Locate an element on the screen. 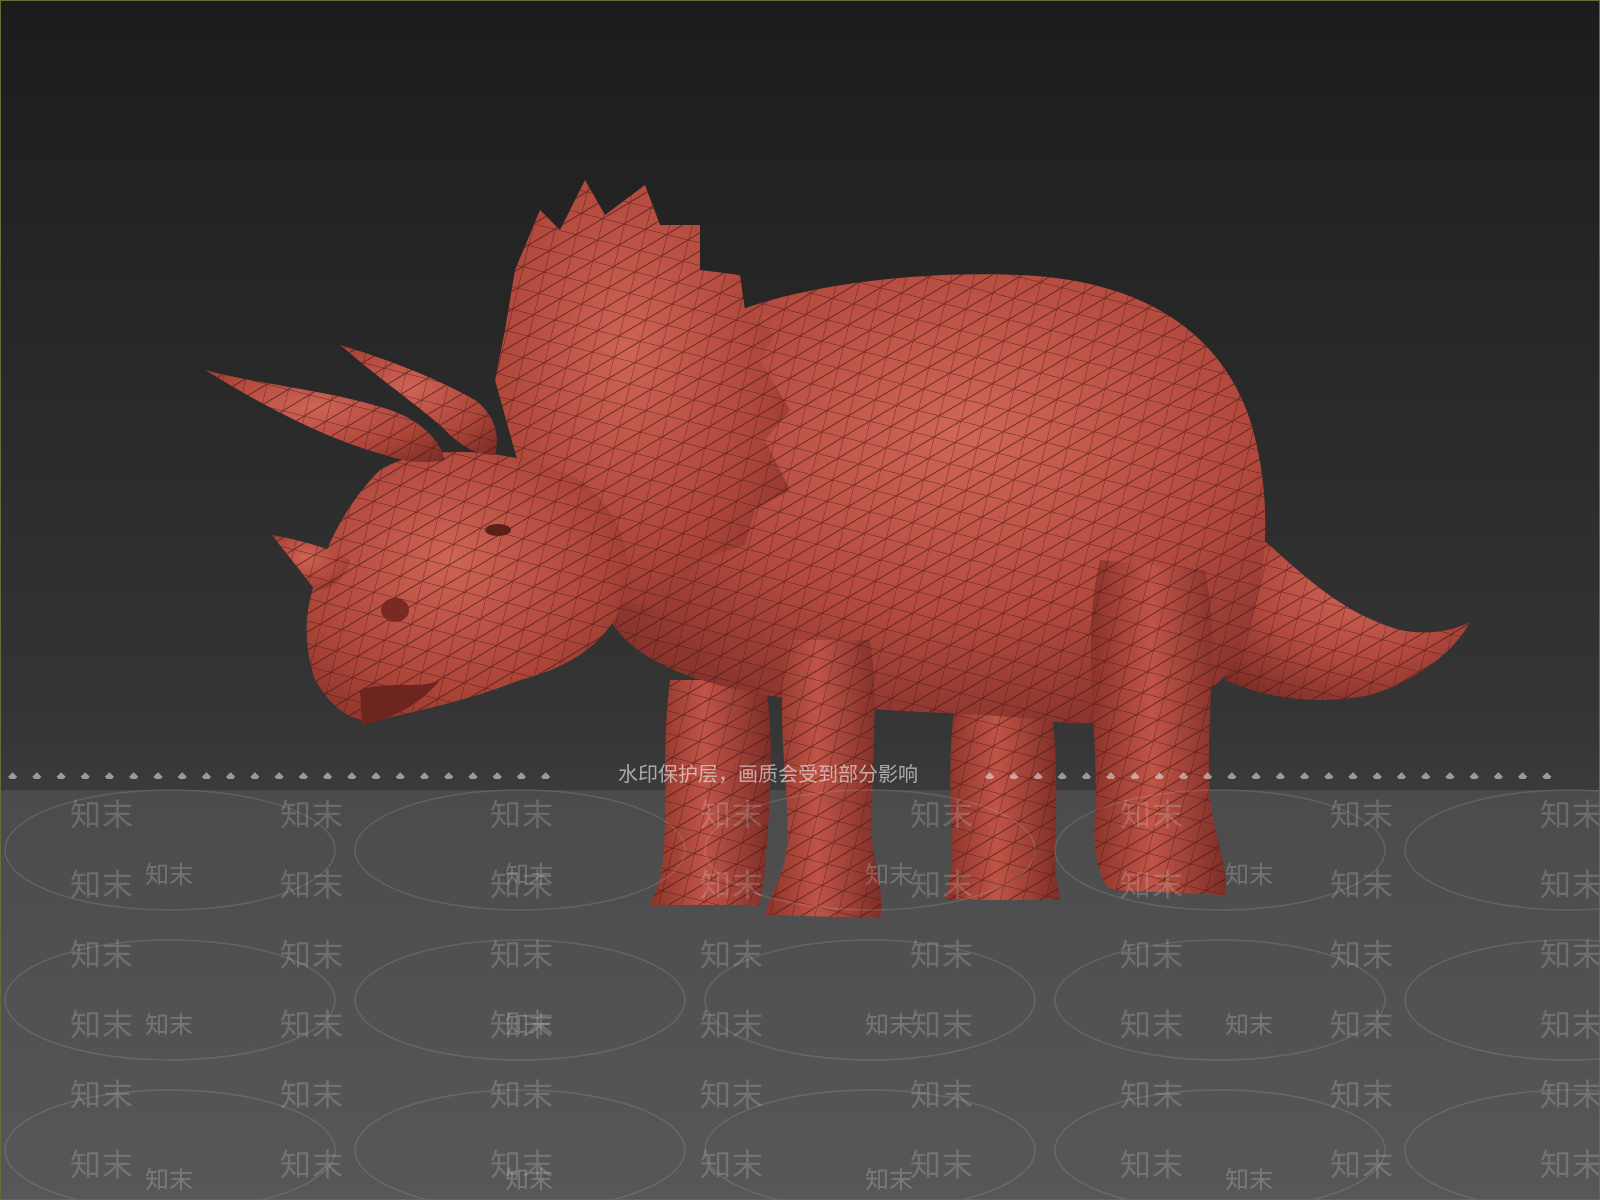  head is located at coordinates (467, 588).